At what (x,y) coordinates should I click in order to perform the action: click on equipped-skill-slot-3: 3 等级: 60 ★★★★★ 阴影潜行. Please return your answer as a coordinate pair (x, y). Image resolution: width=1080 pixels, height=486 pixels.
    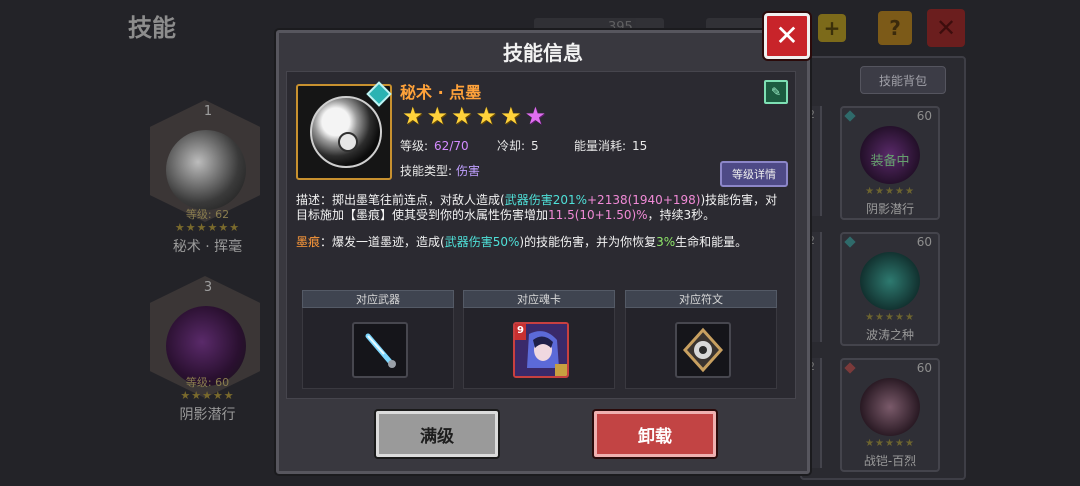
    Looking at the image, I should click on (207, 351).